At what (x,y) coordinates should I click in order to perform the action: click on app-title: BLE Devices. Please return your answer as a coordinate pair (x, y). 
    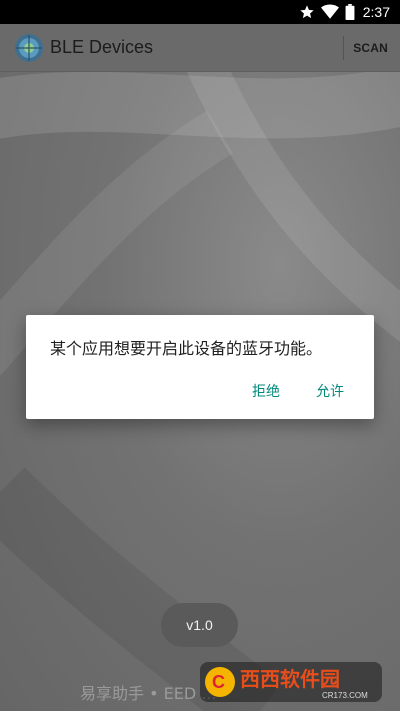
    Looking at the image, I should click on (102, 47).